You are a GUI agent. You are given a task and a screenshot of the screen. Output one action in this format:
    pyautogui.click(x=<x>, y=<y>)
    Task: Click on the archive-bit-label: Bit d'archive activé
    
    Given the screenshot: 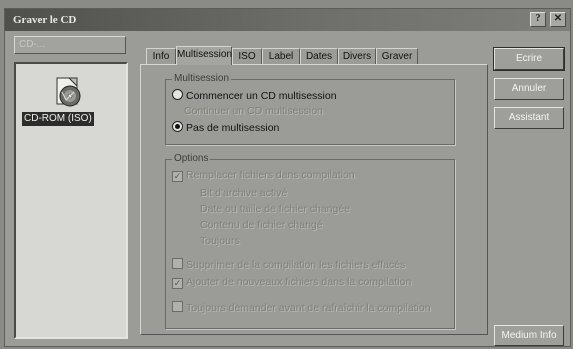 What is the action you would take?
    pyautogui.click(x=244, y=193)
    